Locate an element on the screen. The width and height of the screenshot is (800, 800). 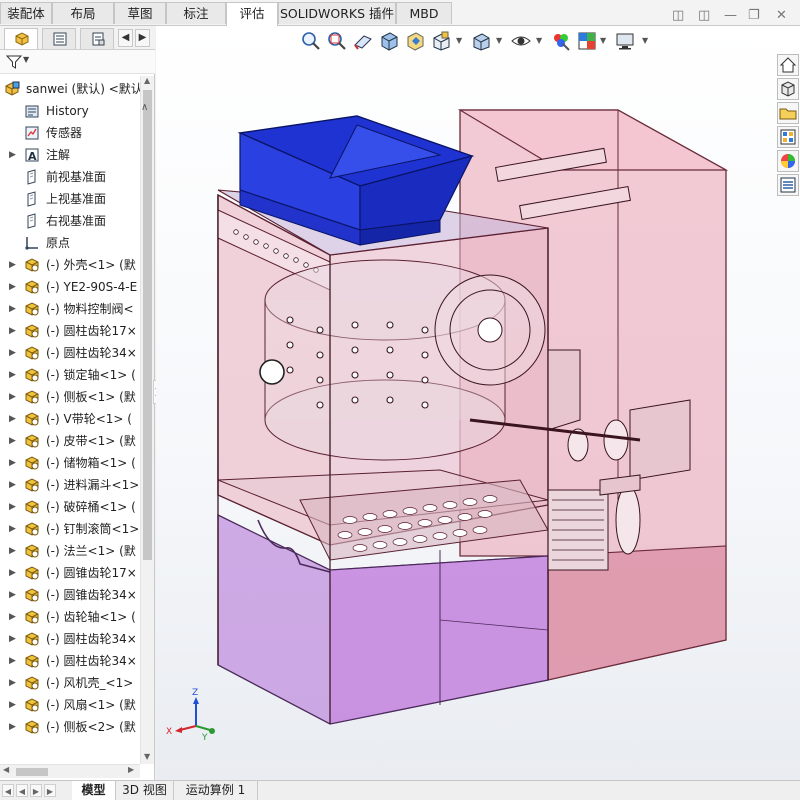
tree-item: ▶ (-) 侧板<2> (默 is located at coordinates (70, 727).